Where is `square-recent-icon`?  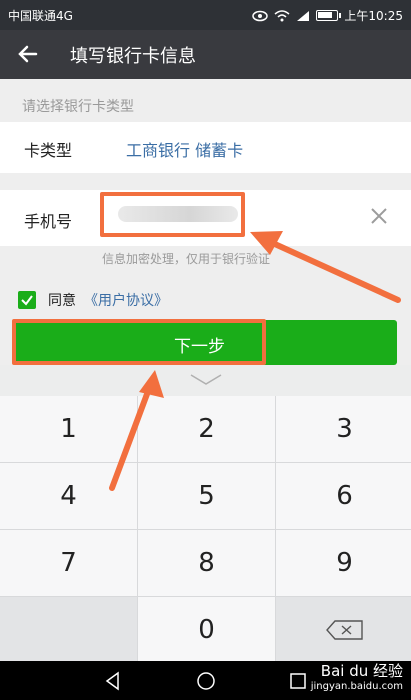
square-recent-icon is located at coordinates (298, 681).